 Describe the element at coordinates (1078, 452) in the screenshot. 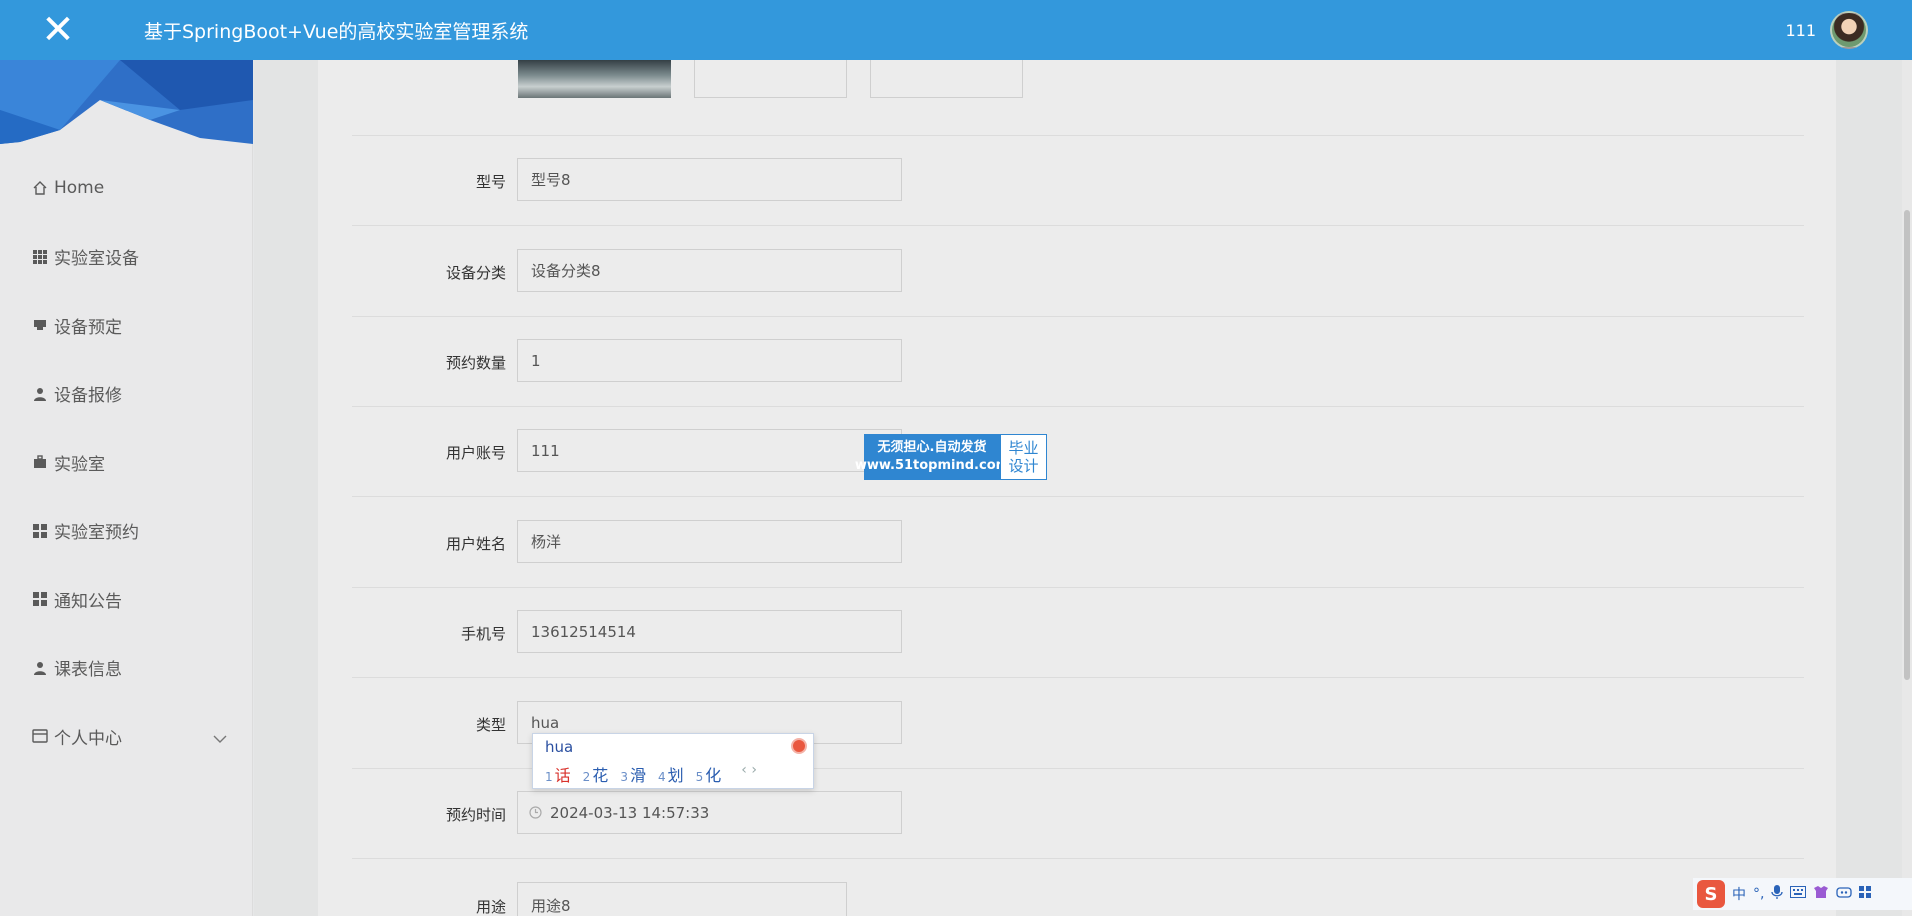

I see `form-row-account: 用户账号 111` at that location.